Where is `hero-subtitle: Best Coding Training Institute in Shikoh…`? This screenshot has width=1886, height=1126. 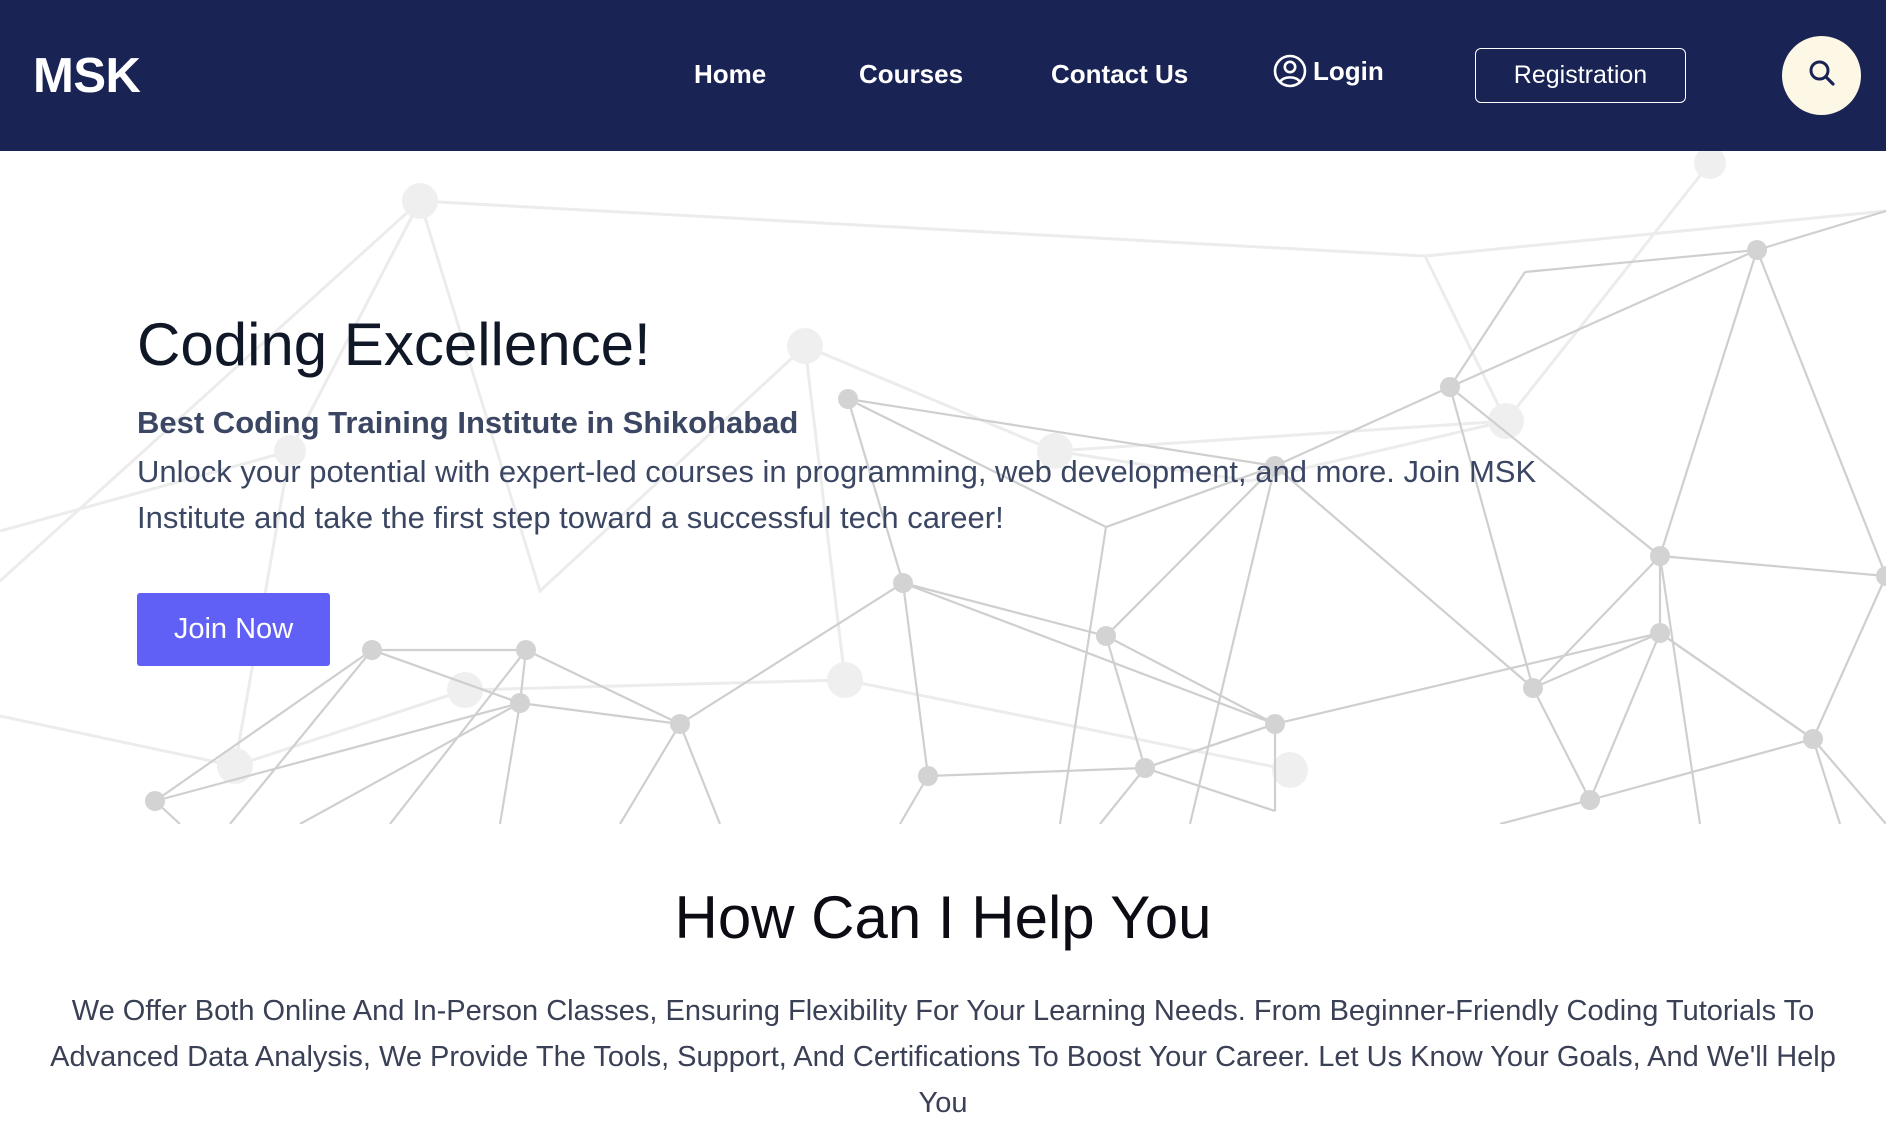
hero-subtitle: Best Coding Training Institute in Shikoh… is located at coordinates (468, 422).